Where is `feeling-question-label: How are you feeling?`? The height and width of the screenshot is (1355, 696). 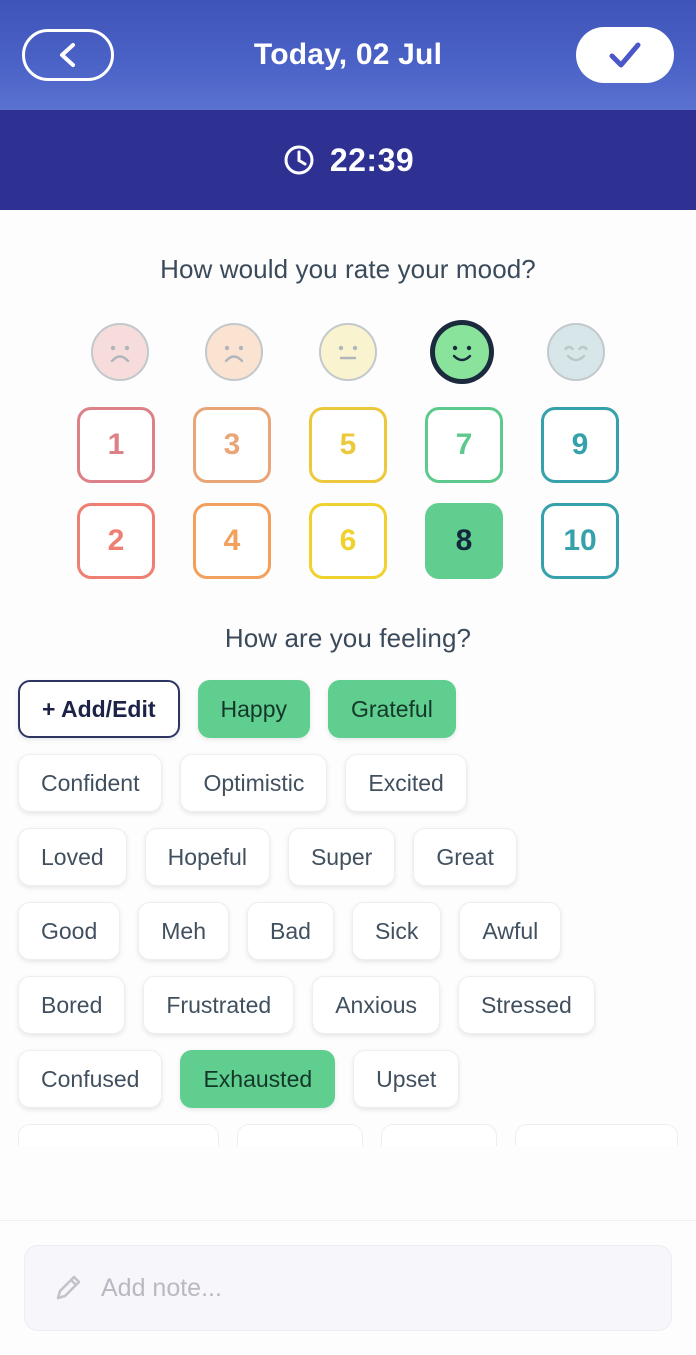 feeling-question-label: How are you feeling? is located at coordinates (348, 638).